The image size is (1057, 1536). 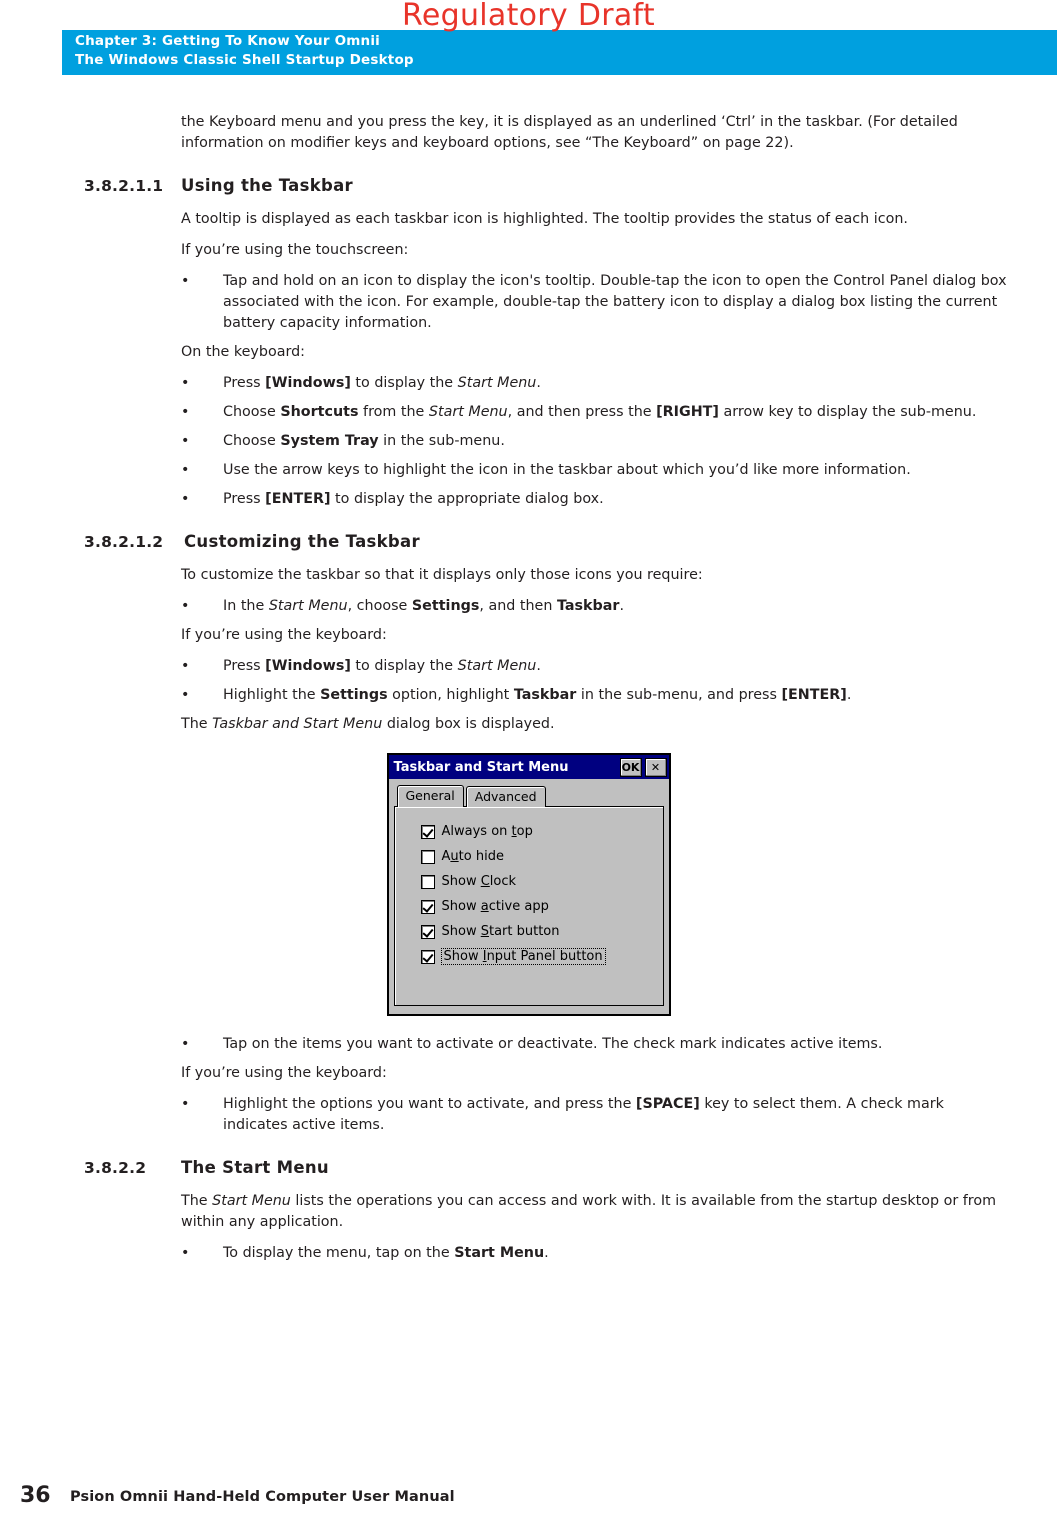 I want to click on dialog-title-bar: Taskbar and Start Menu OK ✕, so click(x=528, y=767).